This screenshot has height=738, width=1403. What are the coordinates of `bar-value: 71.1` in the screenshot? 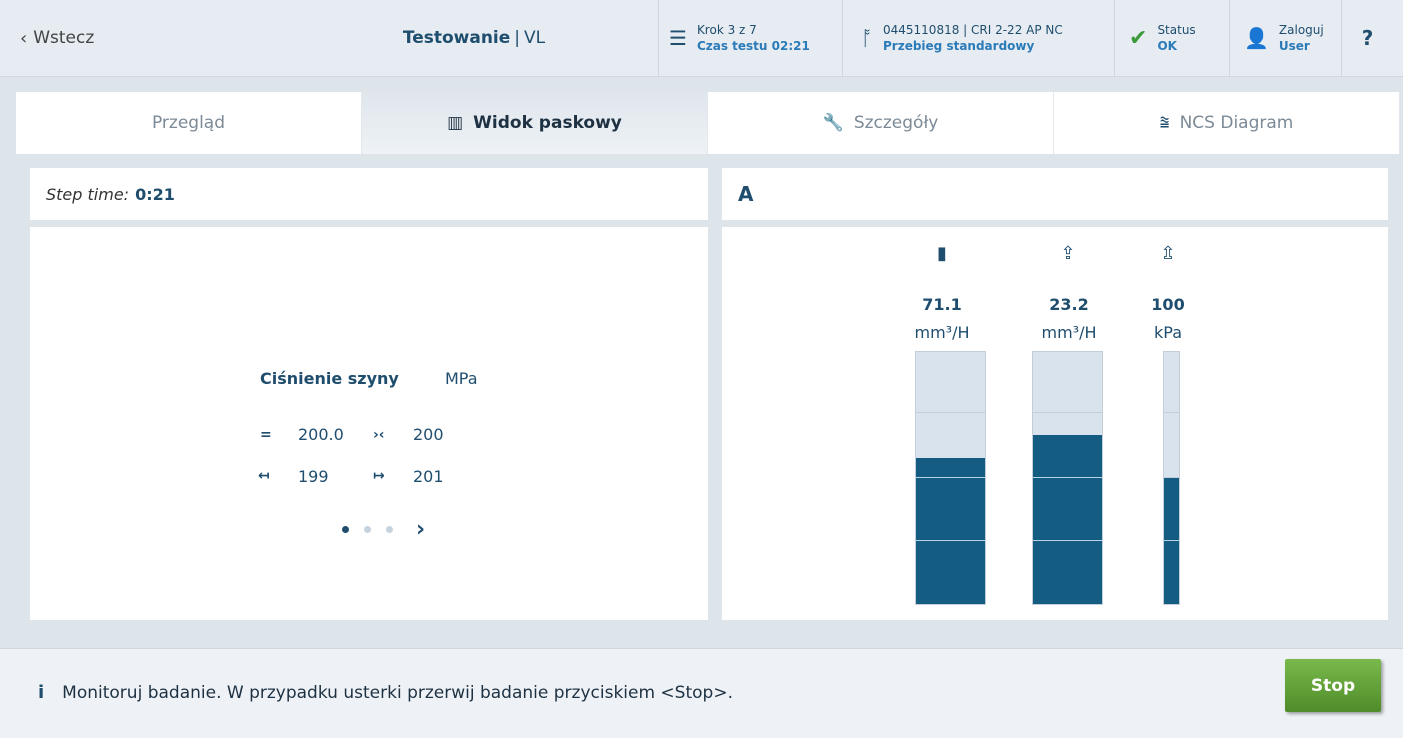 It's located at (942, 304).